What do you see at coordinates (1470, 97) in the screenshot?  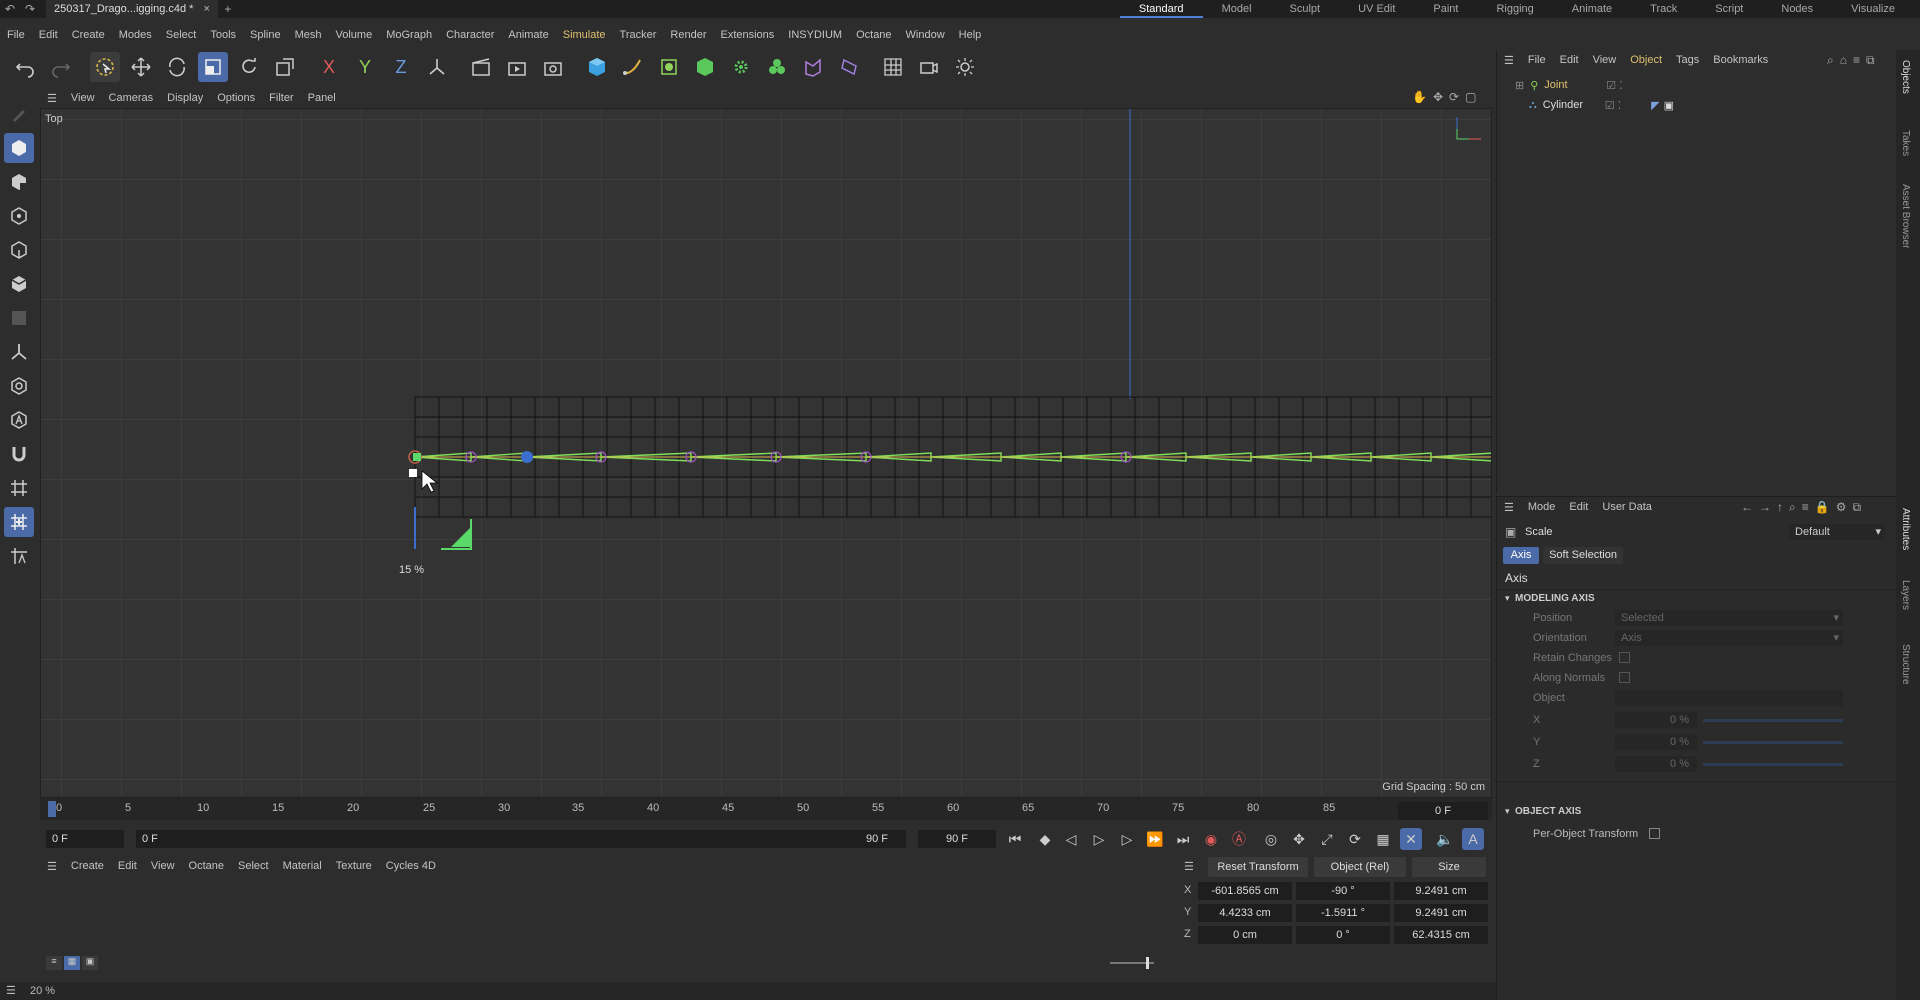 I see `maximize-view-icon: ▢` at bounding box center [1470, 97].